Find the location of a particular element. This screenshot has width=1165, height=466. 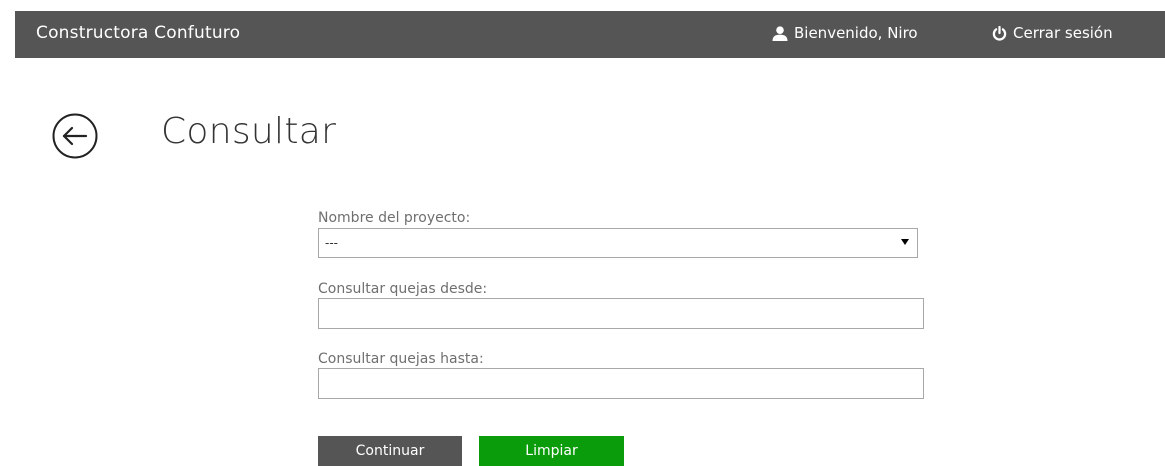

power-icon is located at coordinates (999, 33).